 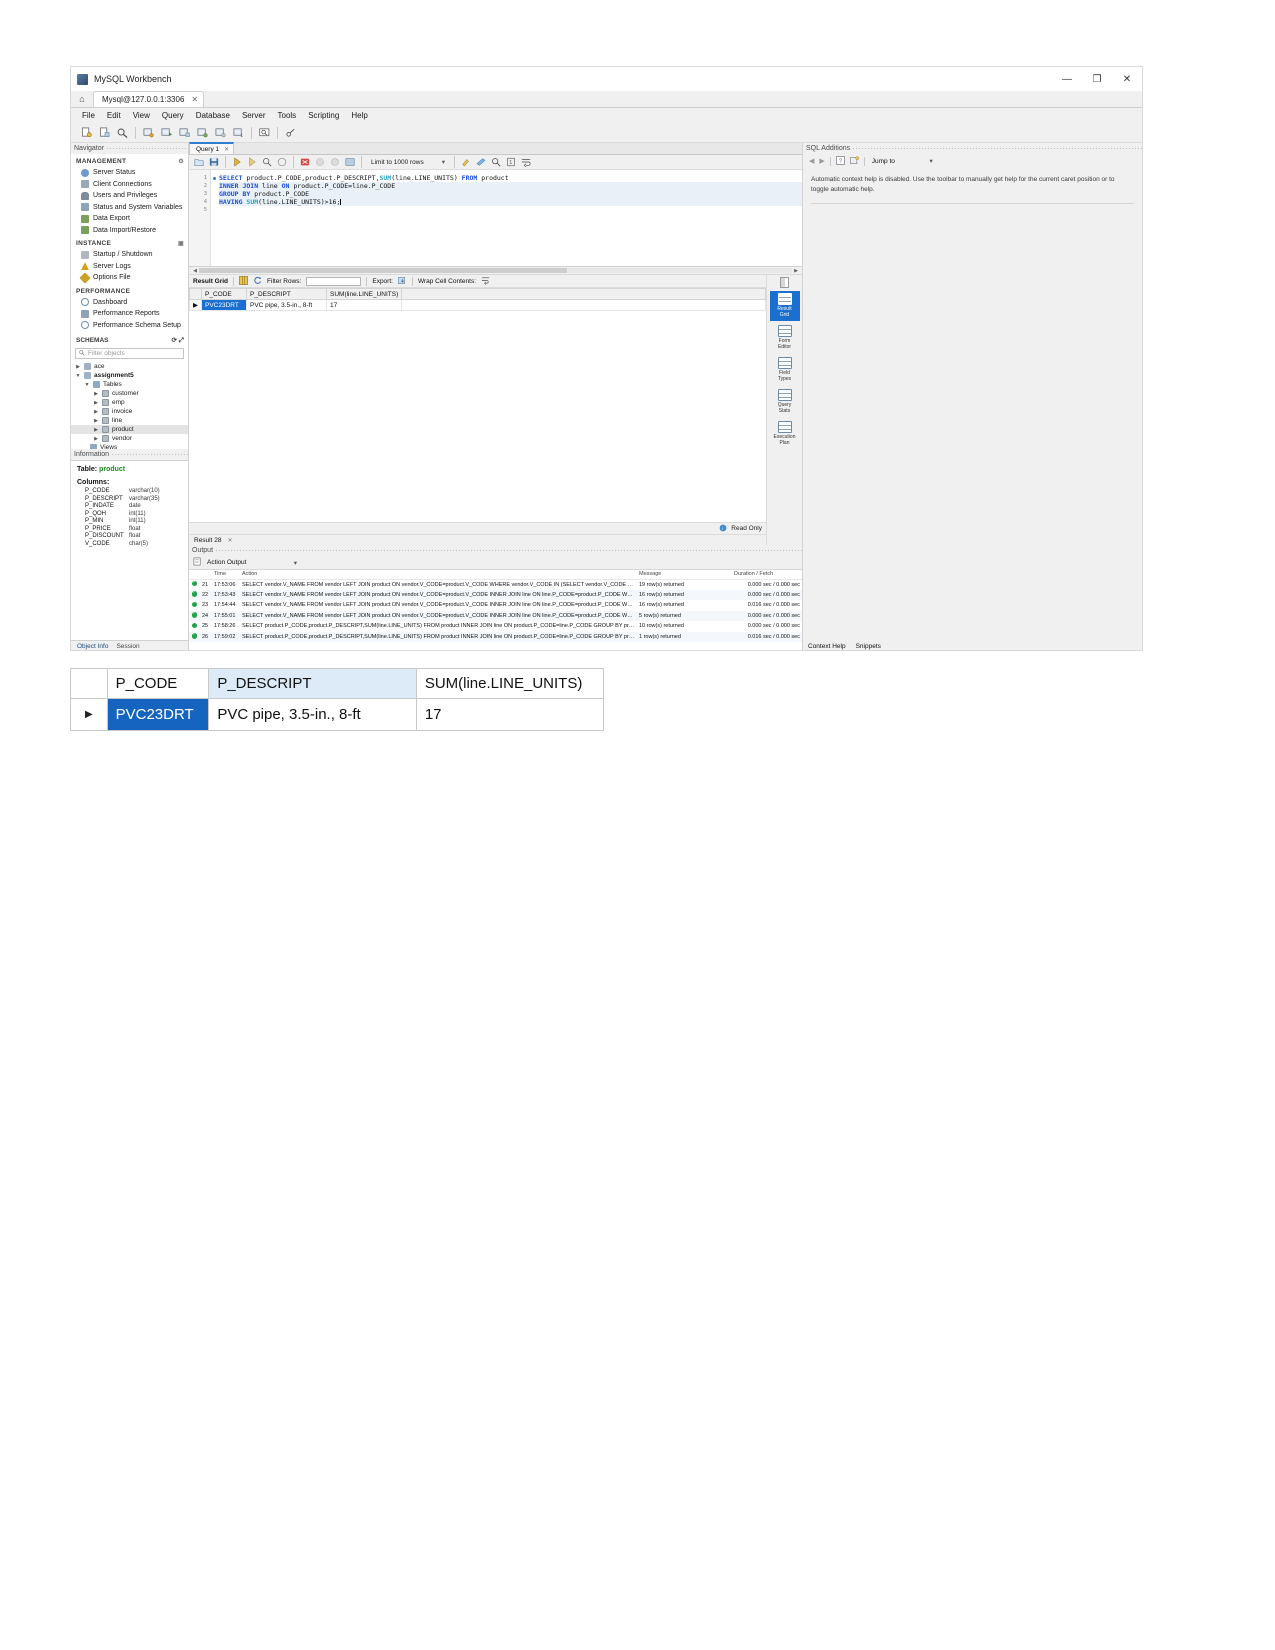 What do you see at coordinates (840, 161) in the screenshot?
I see `context-help-icon: ?` at bounding box center [840, 161].